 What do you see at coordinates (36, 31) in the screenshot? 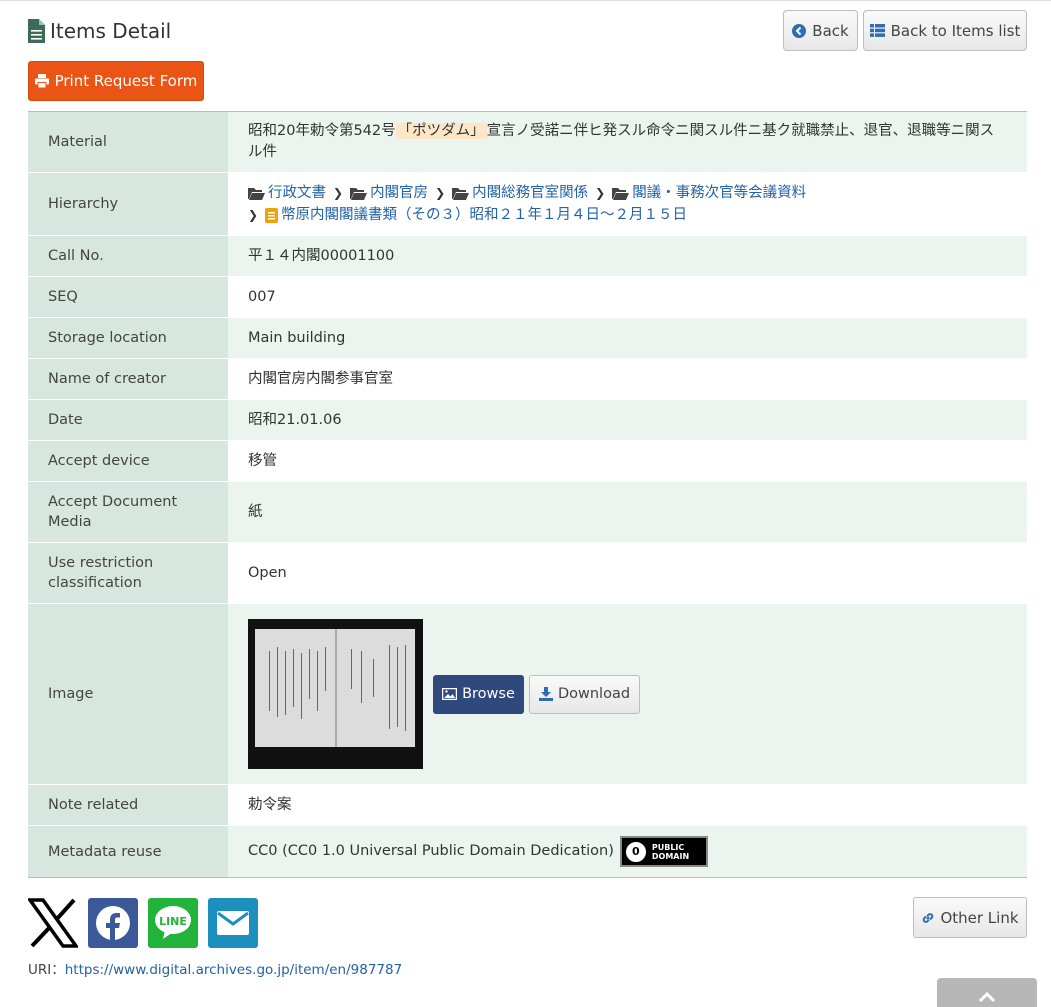
I see `document-icon` at bounding box center [36, 31].